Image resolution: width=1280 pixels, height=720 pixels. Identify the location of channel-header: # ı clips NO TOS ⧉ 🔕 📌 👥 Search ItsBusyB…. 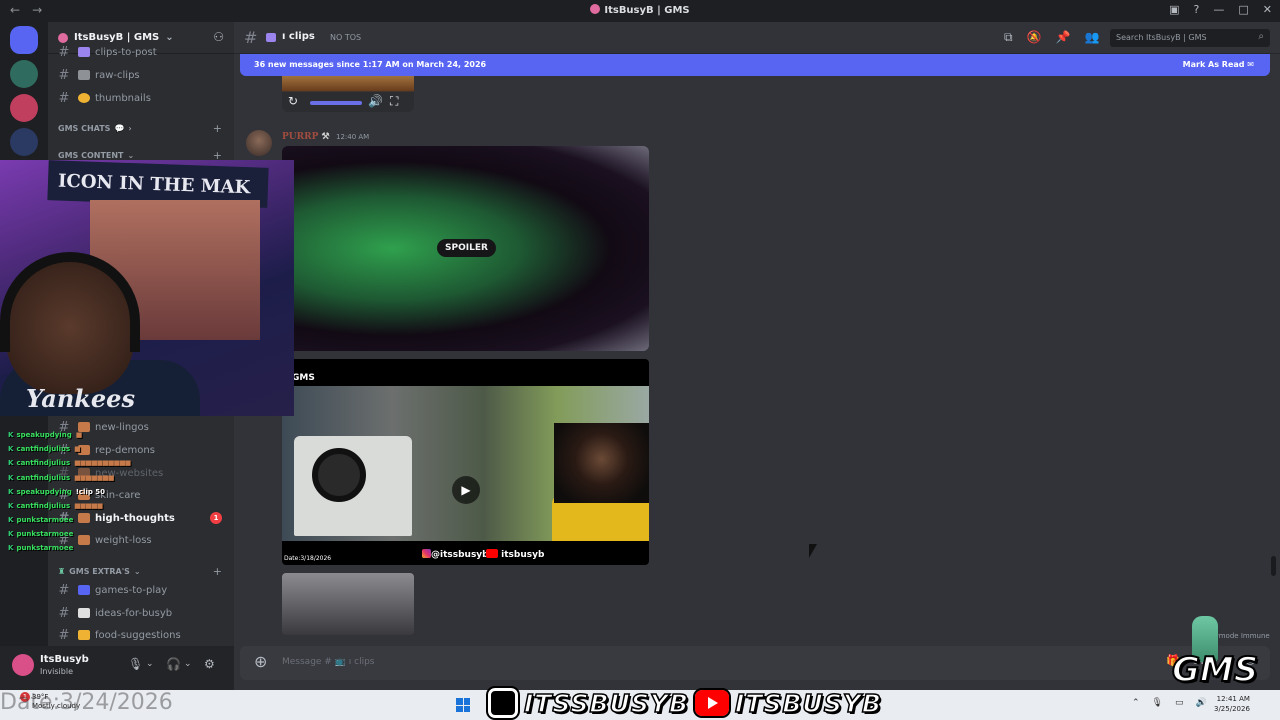
(757, 38).